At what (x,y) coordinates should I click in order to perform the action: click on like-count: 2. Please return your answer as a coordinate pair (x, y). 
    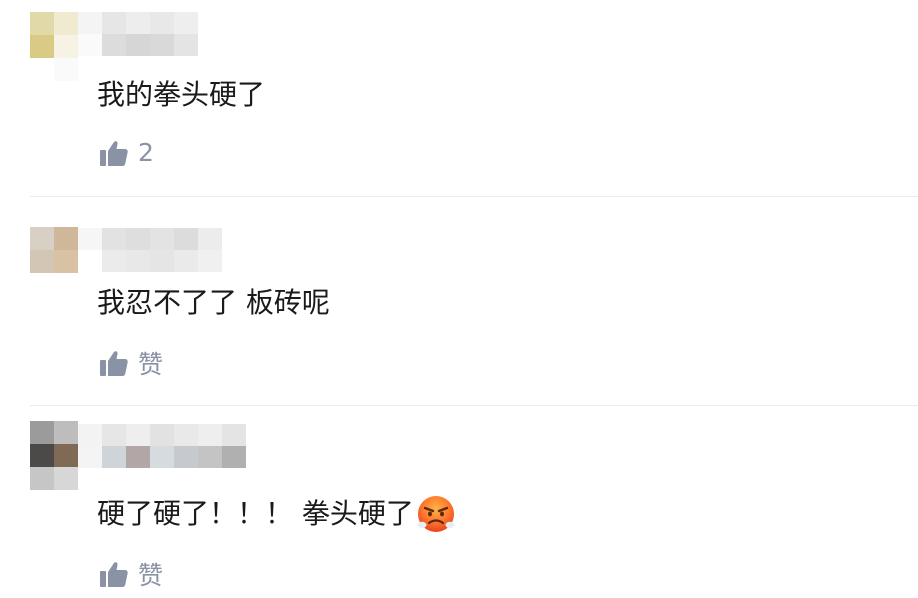
    Looking at the image, I should click on (146, 152).